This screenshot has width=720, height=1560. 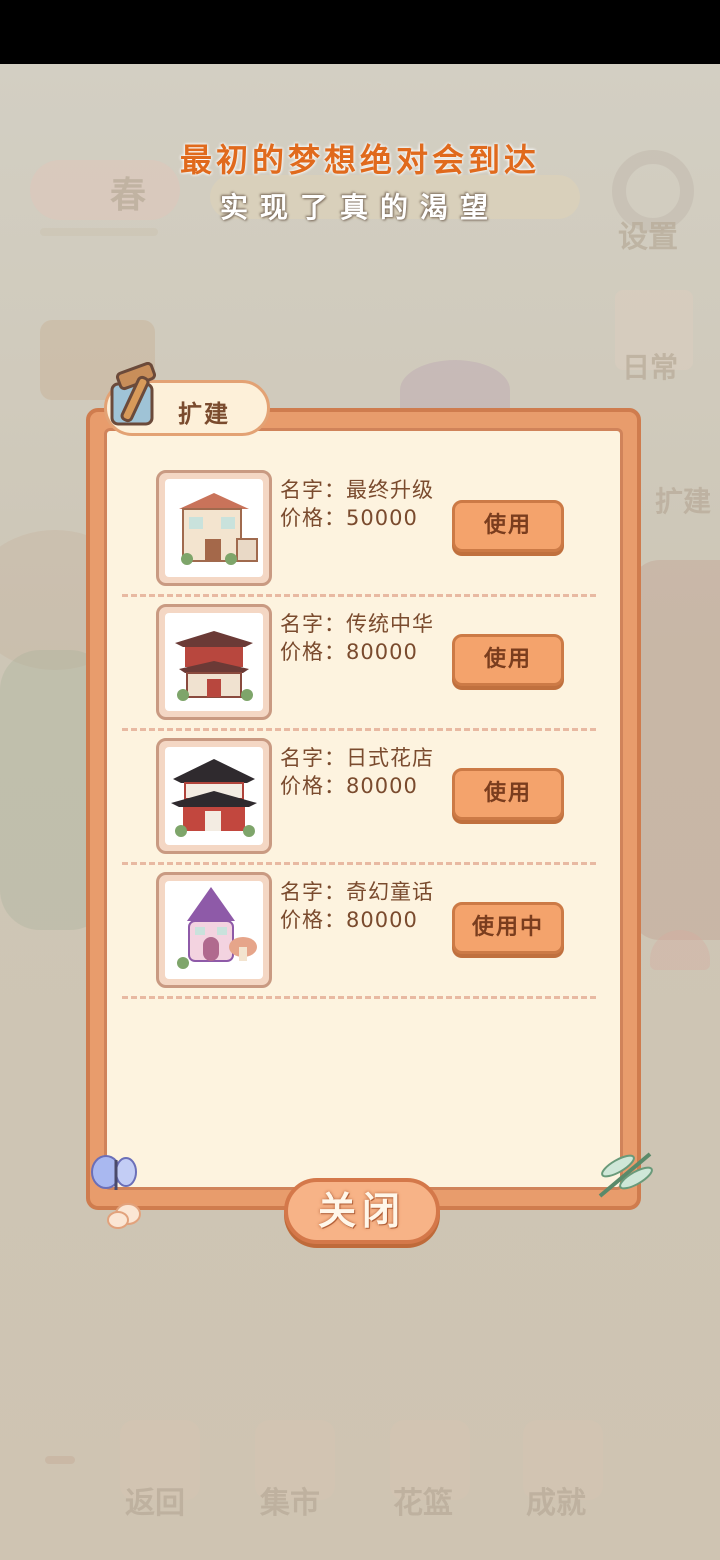 What do you see at coordinates (359, 805) in the screenshot?
I see `list-item: 名字：日式花店 价格：80000 使用` at bounding box center [359, 805].